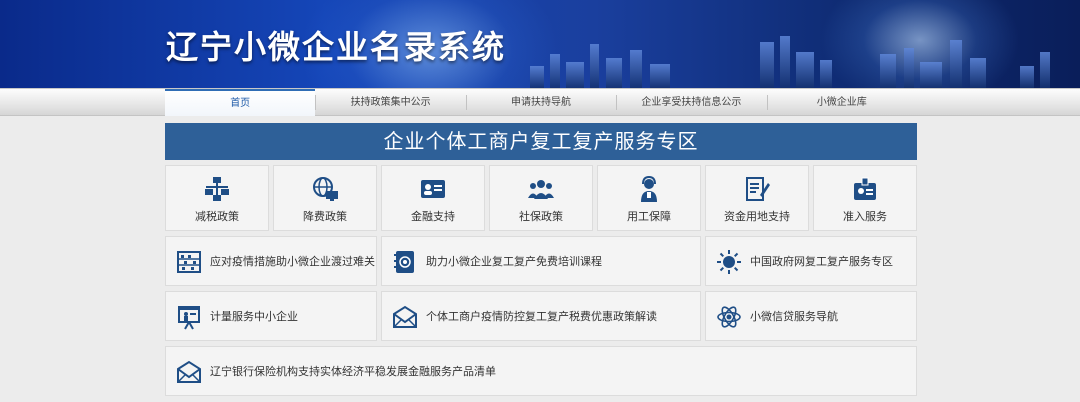 This screenshot has height=402, width=1080. Describe the element at coordinates (254, 316) in the screenshot. I see `link-label: 计量服务中小企业` at that location.